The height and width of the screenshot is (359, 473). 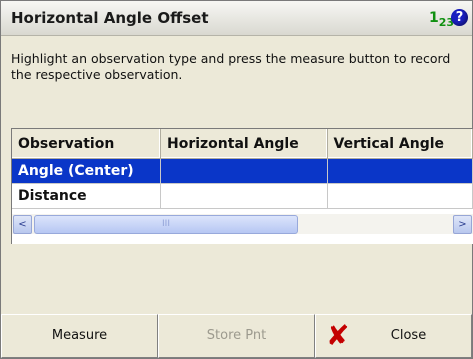 What do you see at coordinates (166, 224) in the screenshot?
I see `scrollbar-thumb: III` at bounding box center [166, 224].